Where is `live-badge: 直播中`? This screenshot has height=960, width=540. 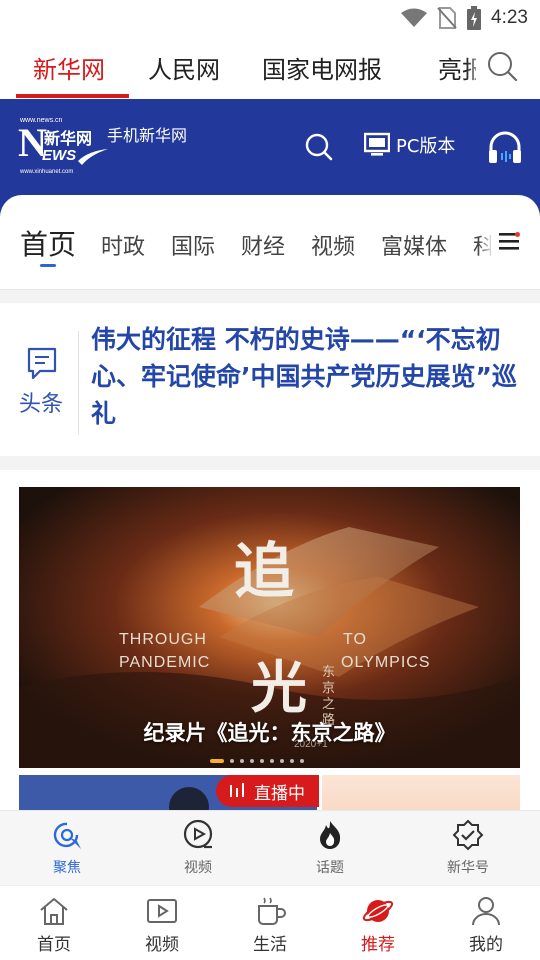 live-badge: 直播中 is located at coordinates (267, 791).